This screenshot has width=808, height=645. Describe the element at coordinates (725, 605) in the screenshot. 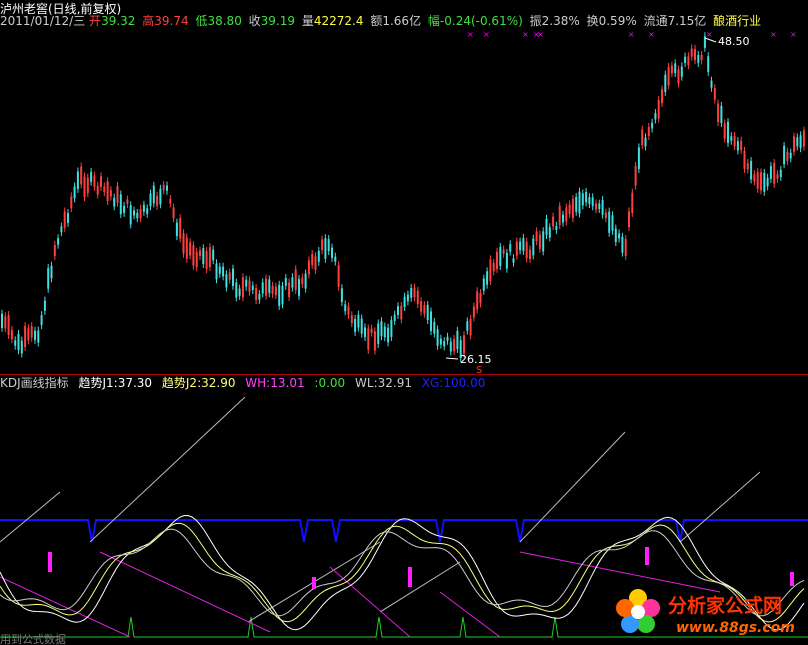

I see `logo-title: 分析家公式网` at that location.